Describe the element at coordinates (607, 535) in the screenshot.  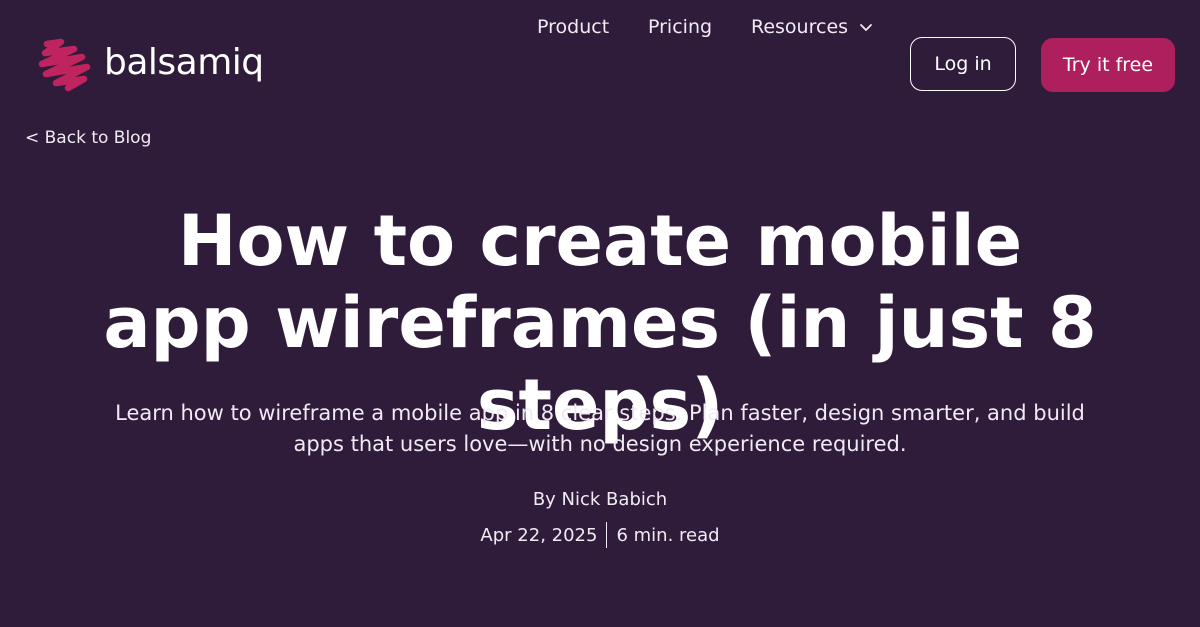
I see `meta-divider` at that location.